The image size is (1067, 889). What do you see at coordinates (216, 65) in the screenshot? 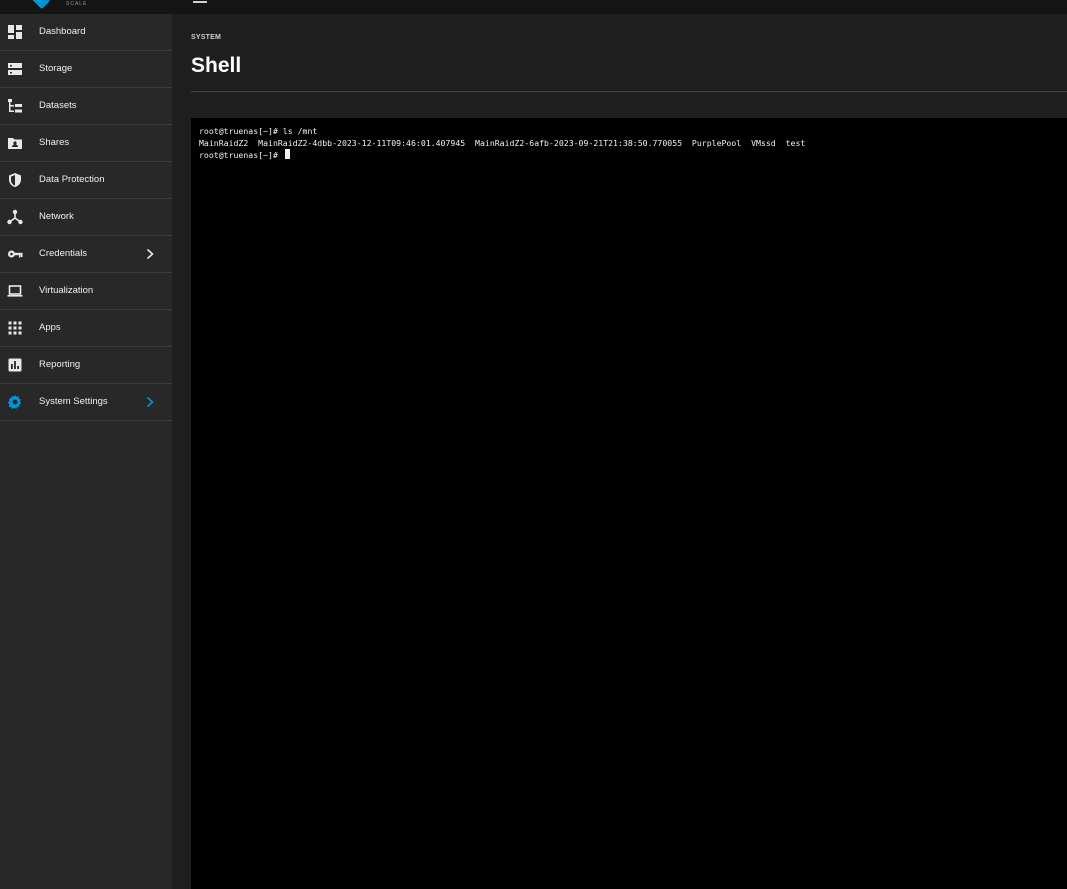
I see `page-title: Shell` at bounding box center [216, 65].